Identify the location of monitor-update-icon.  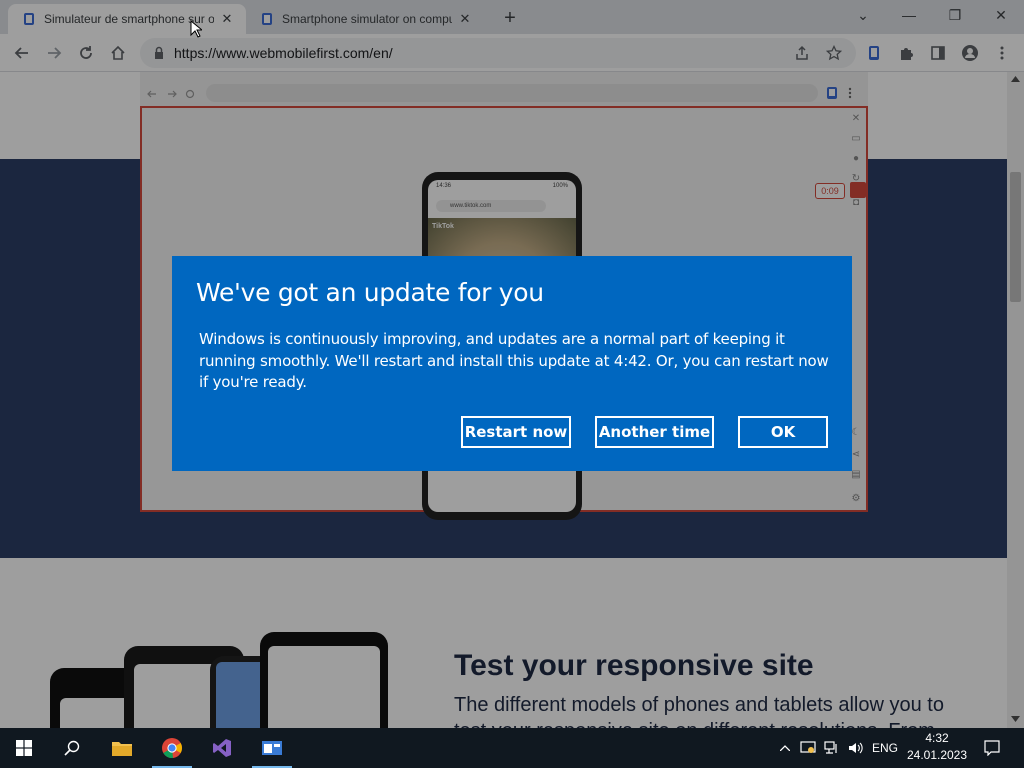
(808, 747).